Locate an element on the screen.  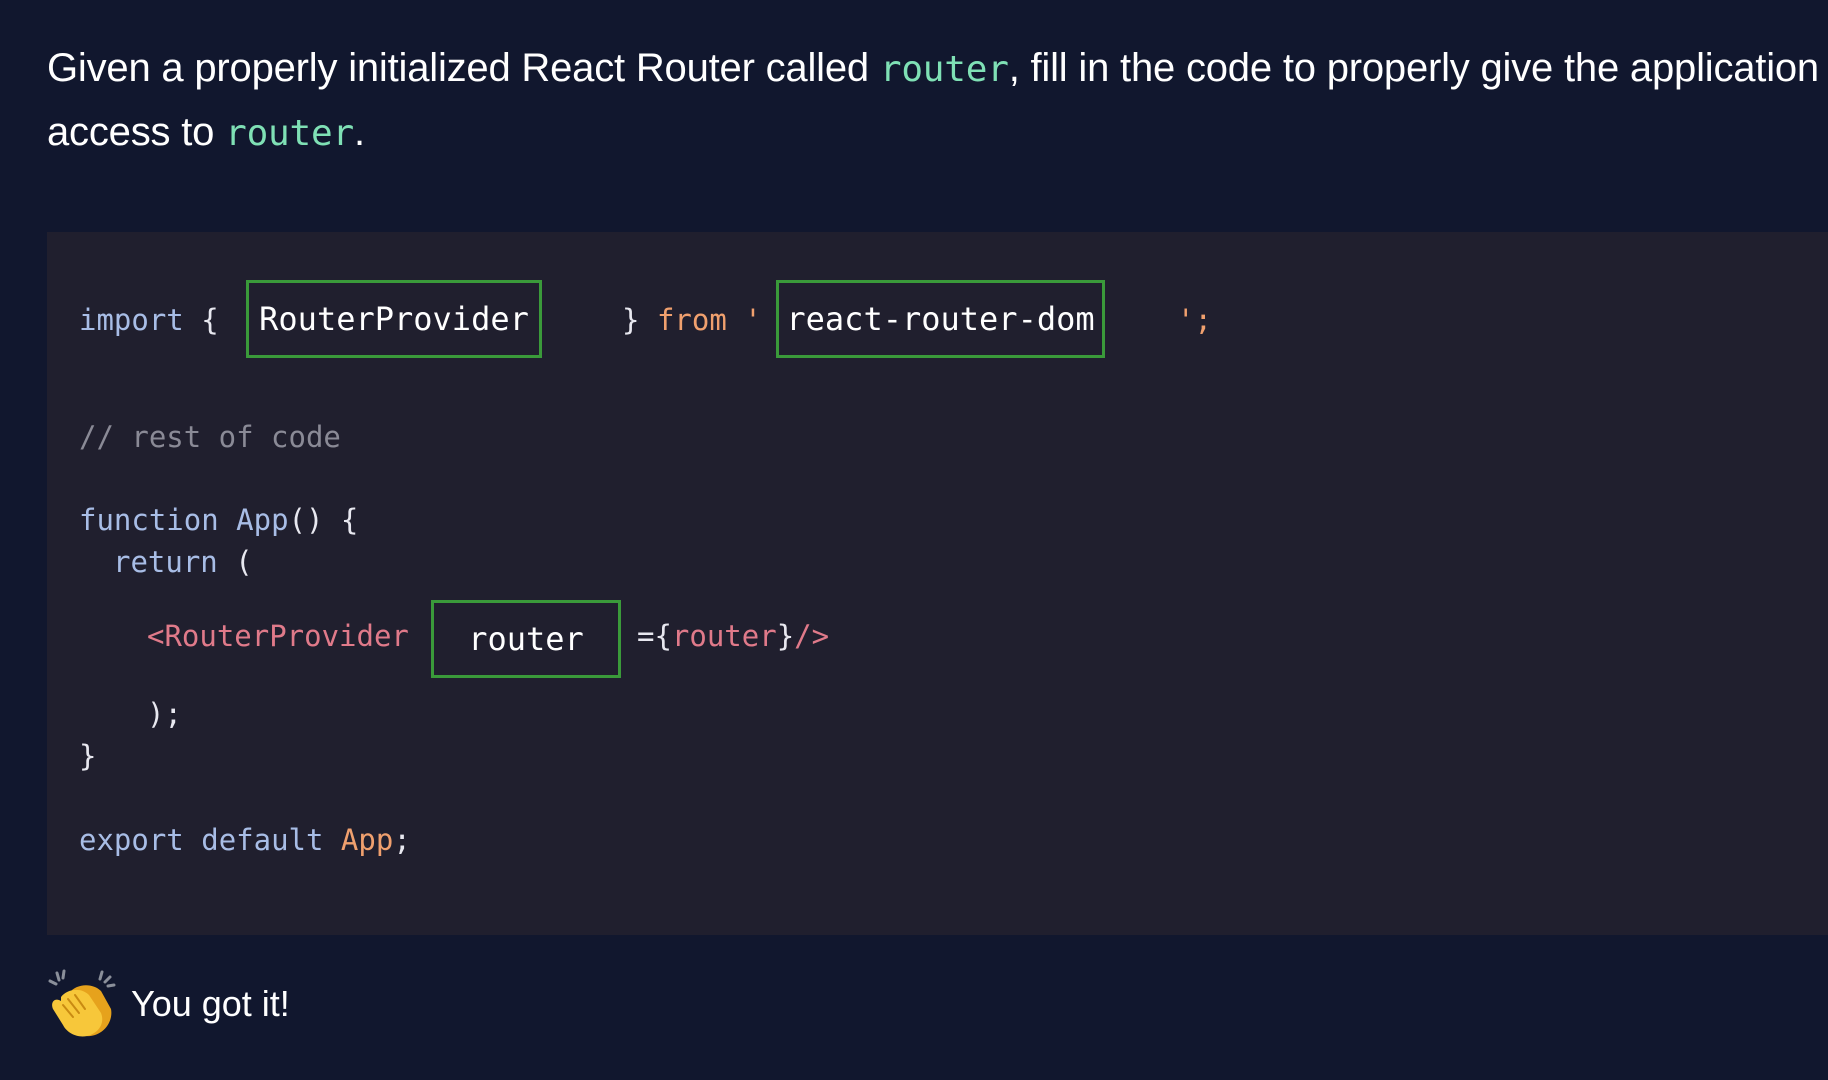
app-name: App is located at coordinates (262, 520).